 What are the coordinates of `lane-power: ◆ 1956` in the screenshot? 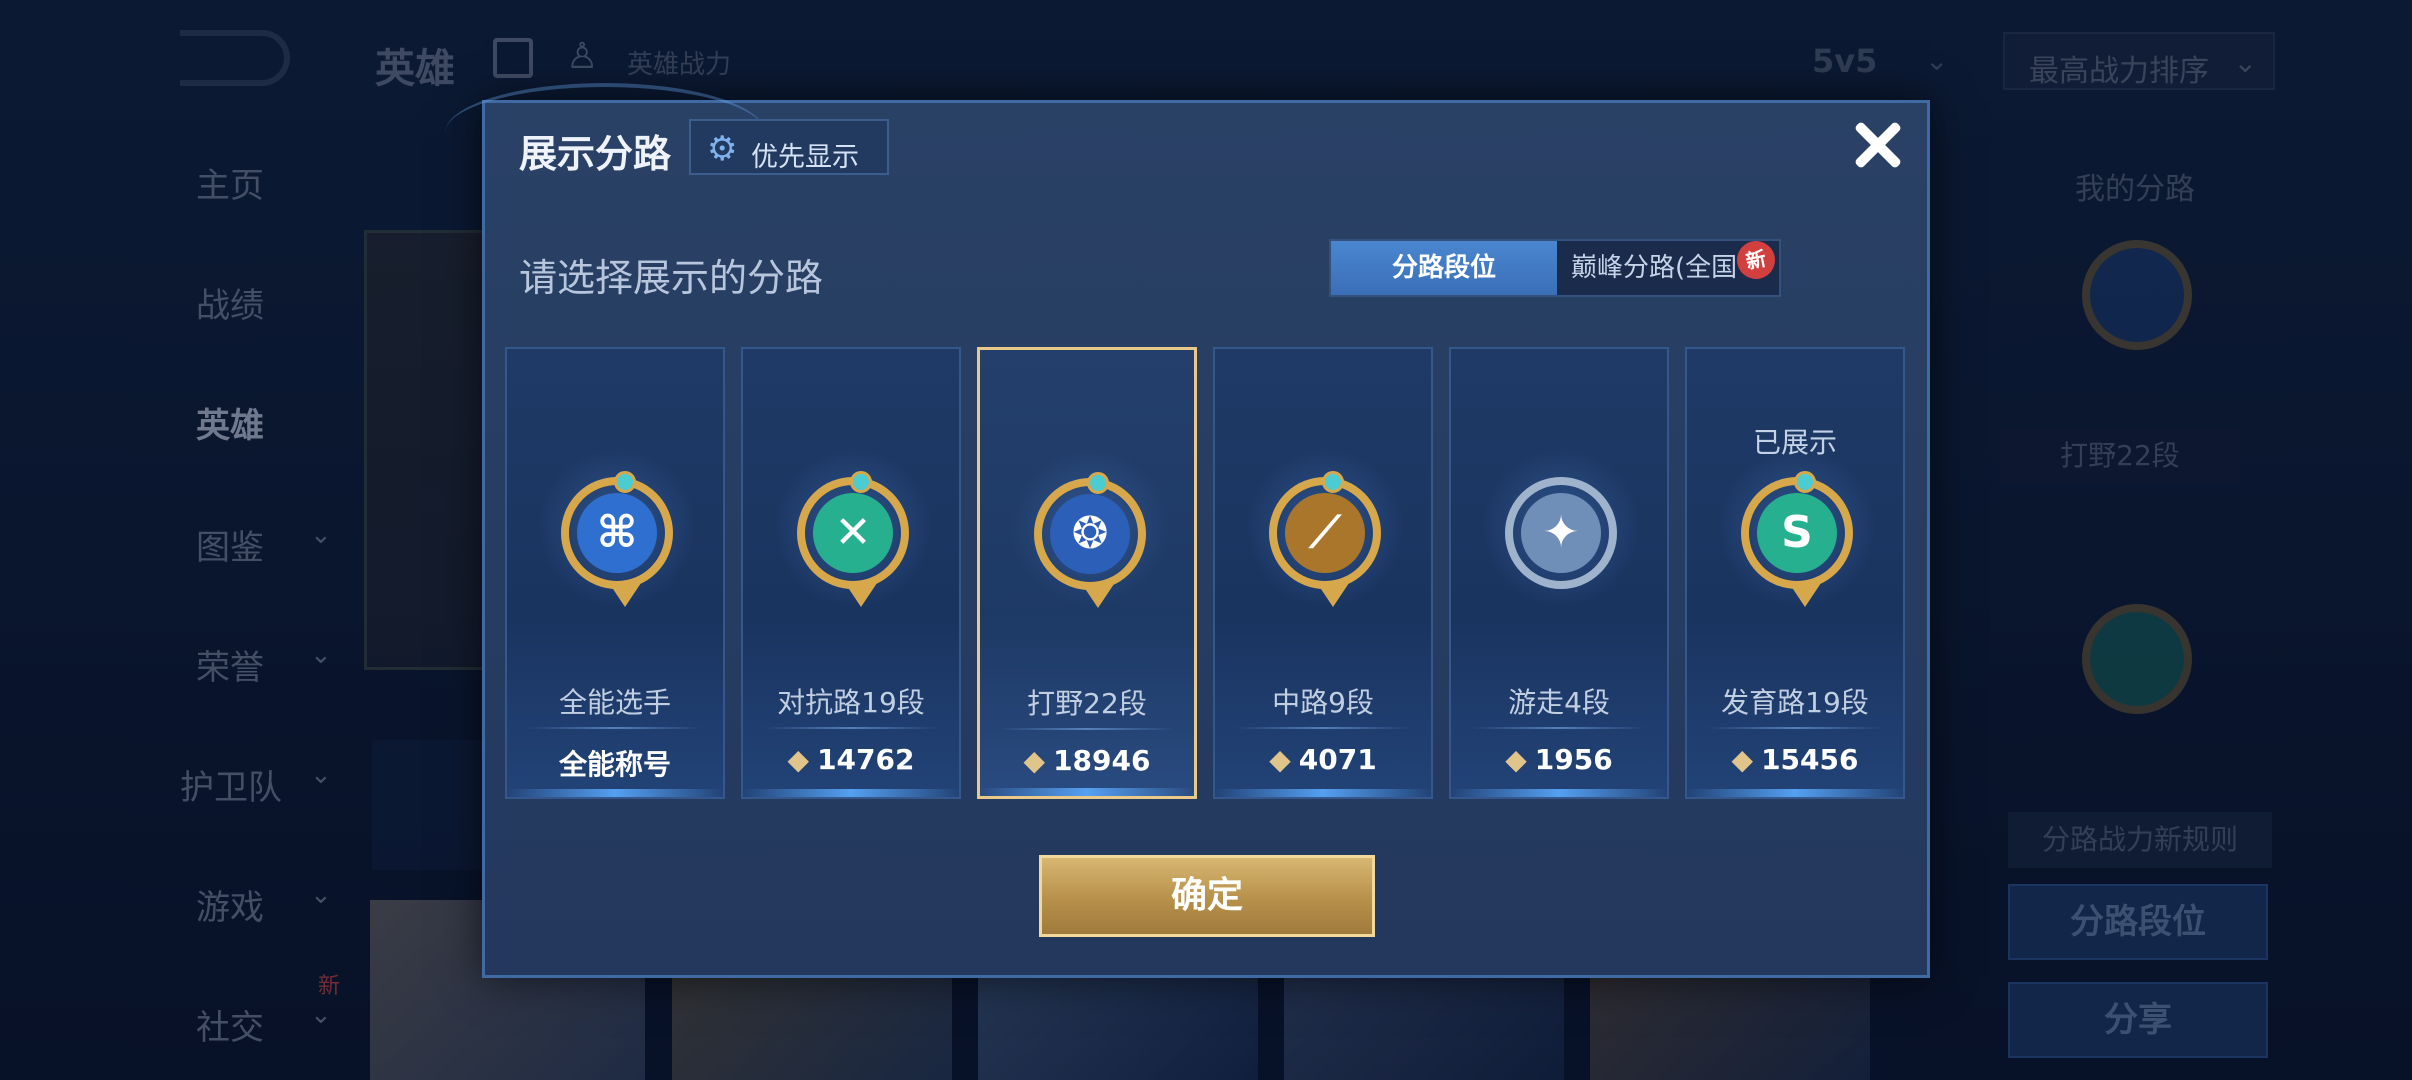 It's located at (1559, 759).